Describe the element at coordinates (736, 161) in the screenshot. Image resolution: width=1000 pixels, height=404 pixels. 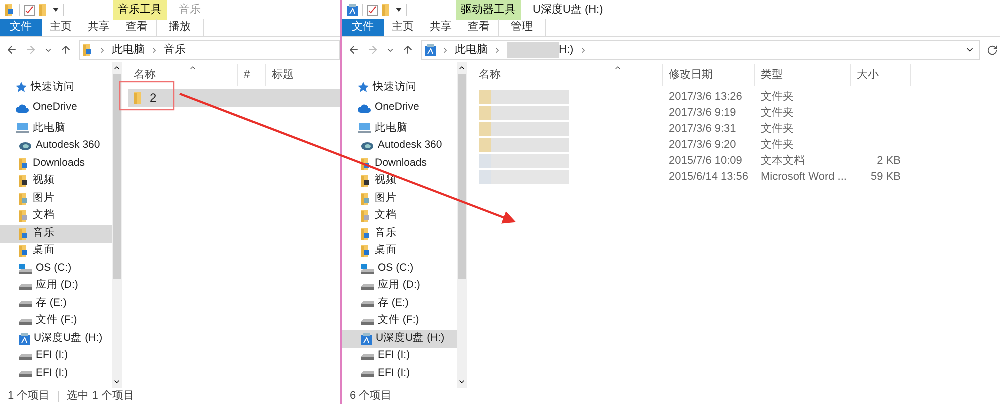
I see `file-row: 2015/7/6 10:09 文本文档 2 KB` at that location.